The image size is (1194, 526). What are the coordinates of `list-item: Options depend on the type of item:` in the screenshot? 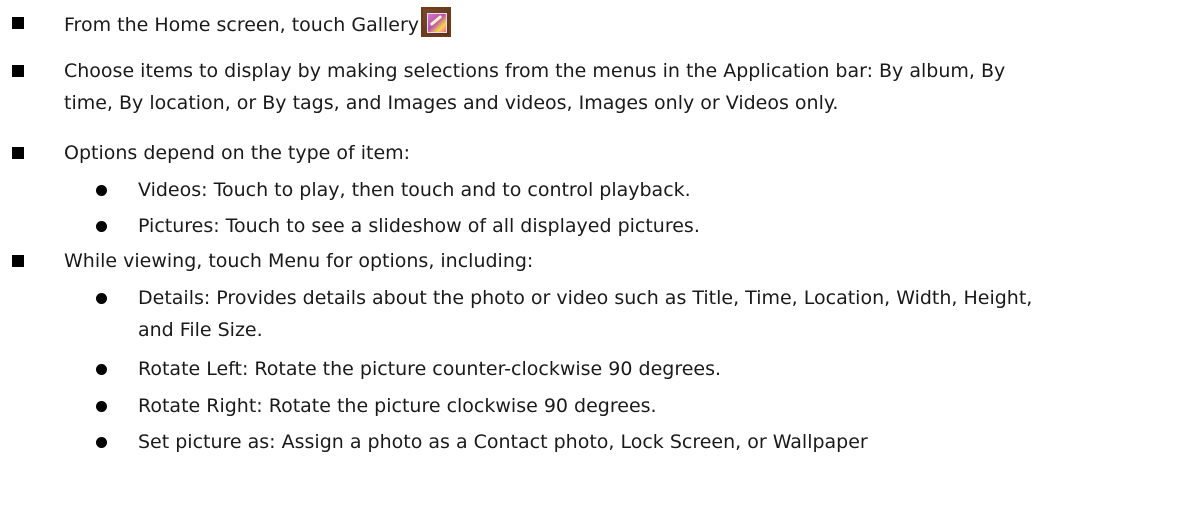 It's located at (237, 153).